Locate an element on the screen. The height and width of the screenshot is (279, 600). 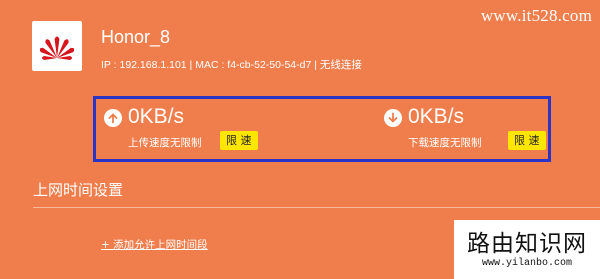
upload-limit-button: 限 速 is located at coordinates (239, 140).